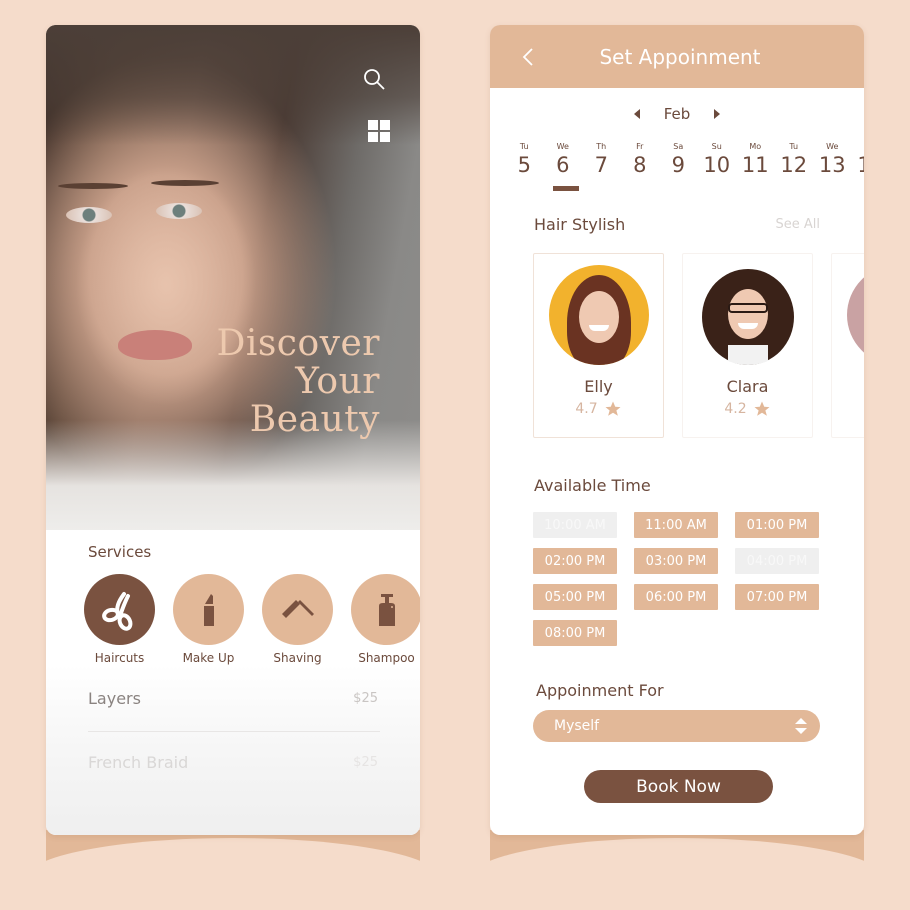  Describe the element at coordinates (858, 165) in the screenshot. I see `day-number: 14` at that location.